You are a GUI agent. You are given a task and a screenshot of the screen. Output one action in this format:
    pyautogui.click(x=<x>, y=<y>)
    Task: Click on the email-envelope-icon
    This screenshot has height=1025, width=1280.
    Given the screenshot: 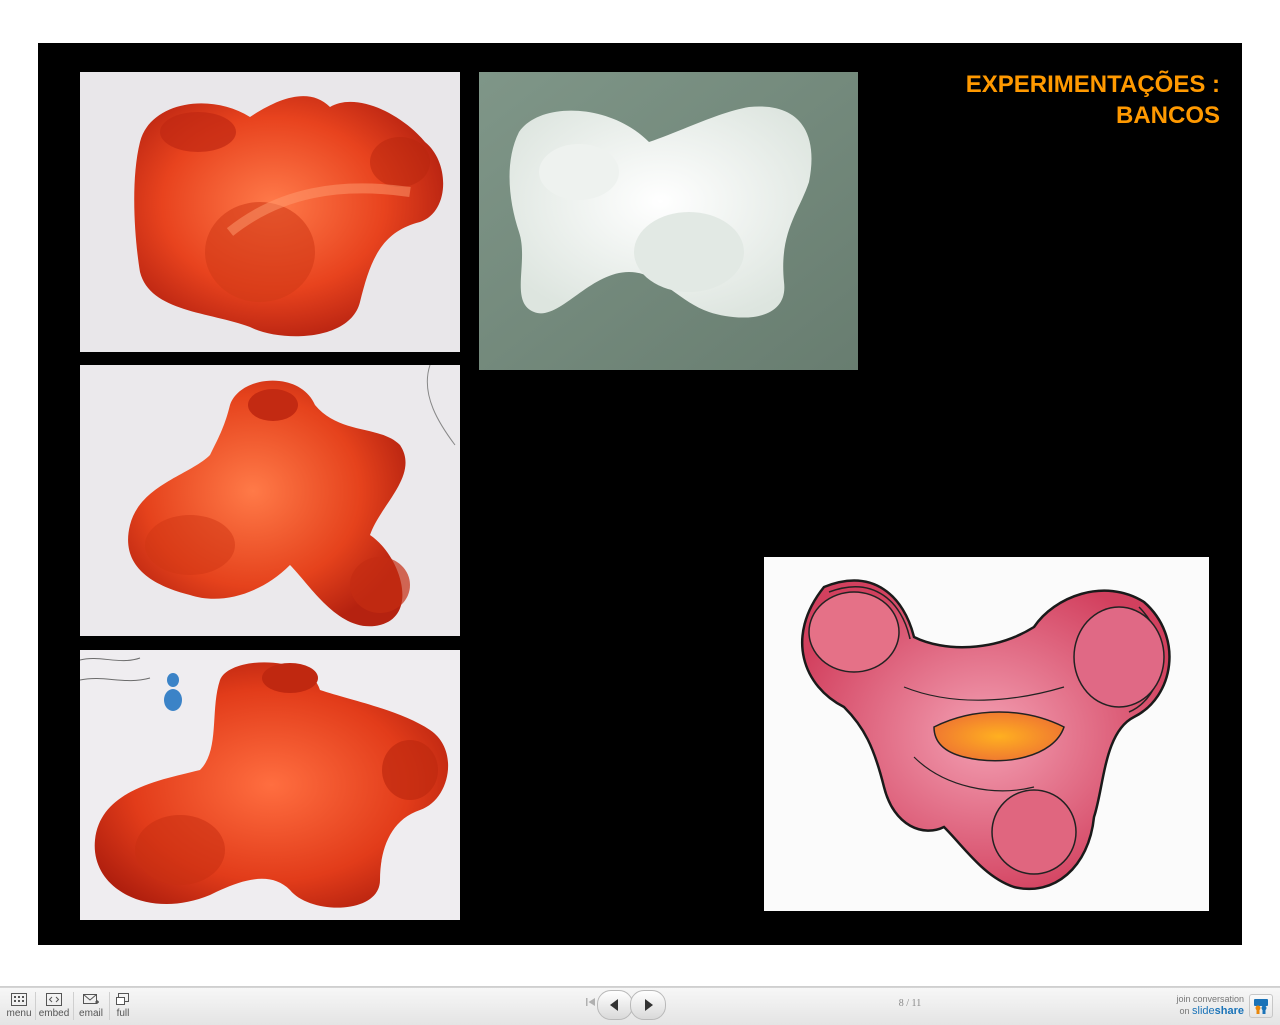 What is the action you would take?
    pyautogui.click(x=91, y=999)
    